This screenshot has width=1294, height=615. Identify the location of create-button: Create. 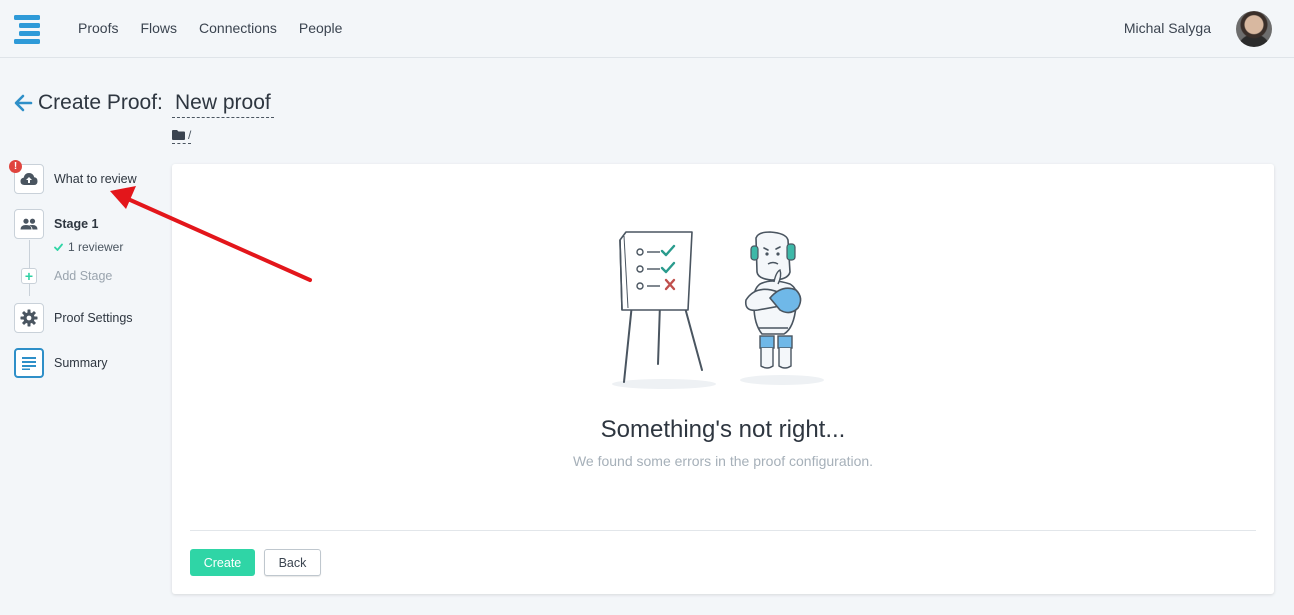
(222, 562).